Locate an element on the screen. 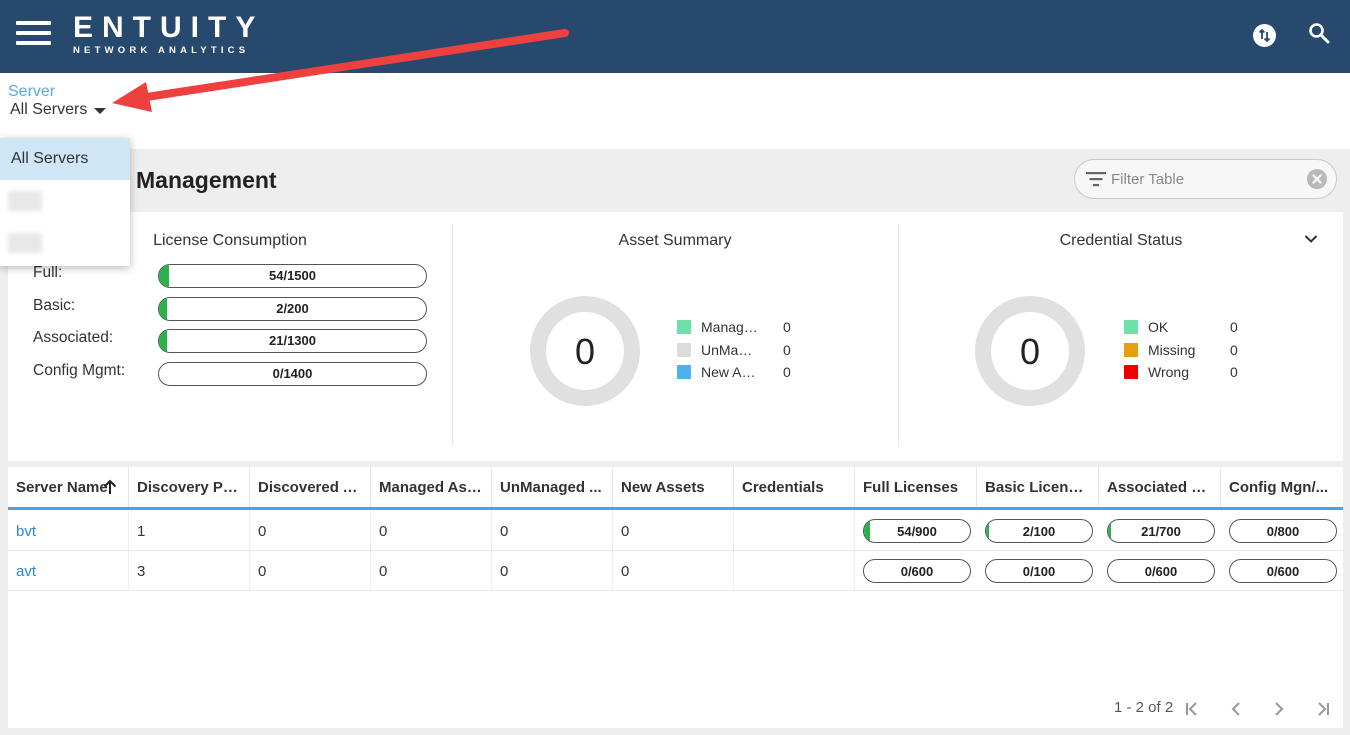 This screenshot has width=1350, height=735. license-text-associated: 21/1300 is located at coordinates (292, 340).